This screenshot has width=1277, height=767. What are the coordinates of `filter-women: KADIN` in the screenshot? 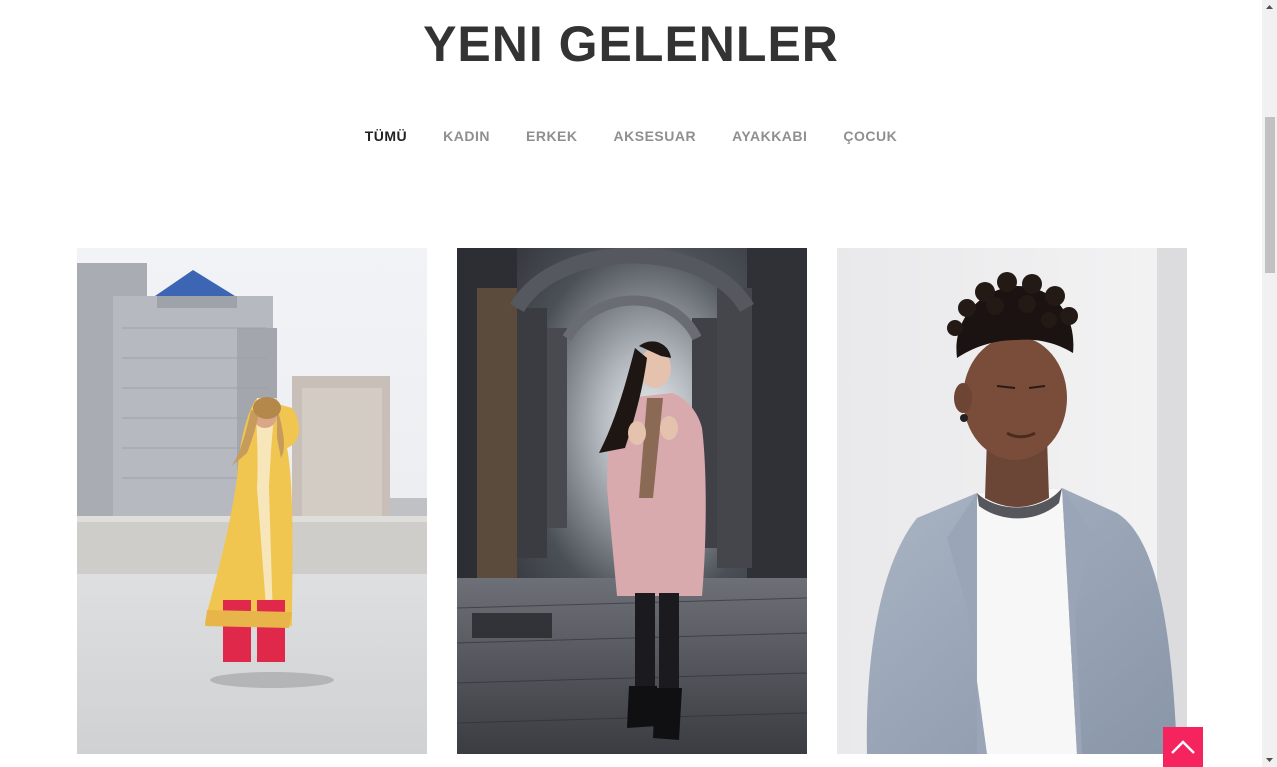 It's located at (466, 136).